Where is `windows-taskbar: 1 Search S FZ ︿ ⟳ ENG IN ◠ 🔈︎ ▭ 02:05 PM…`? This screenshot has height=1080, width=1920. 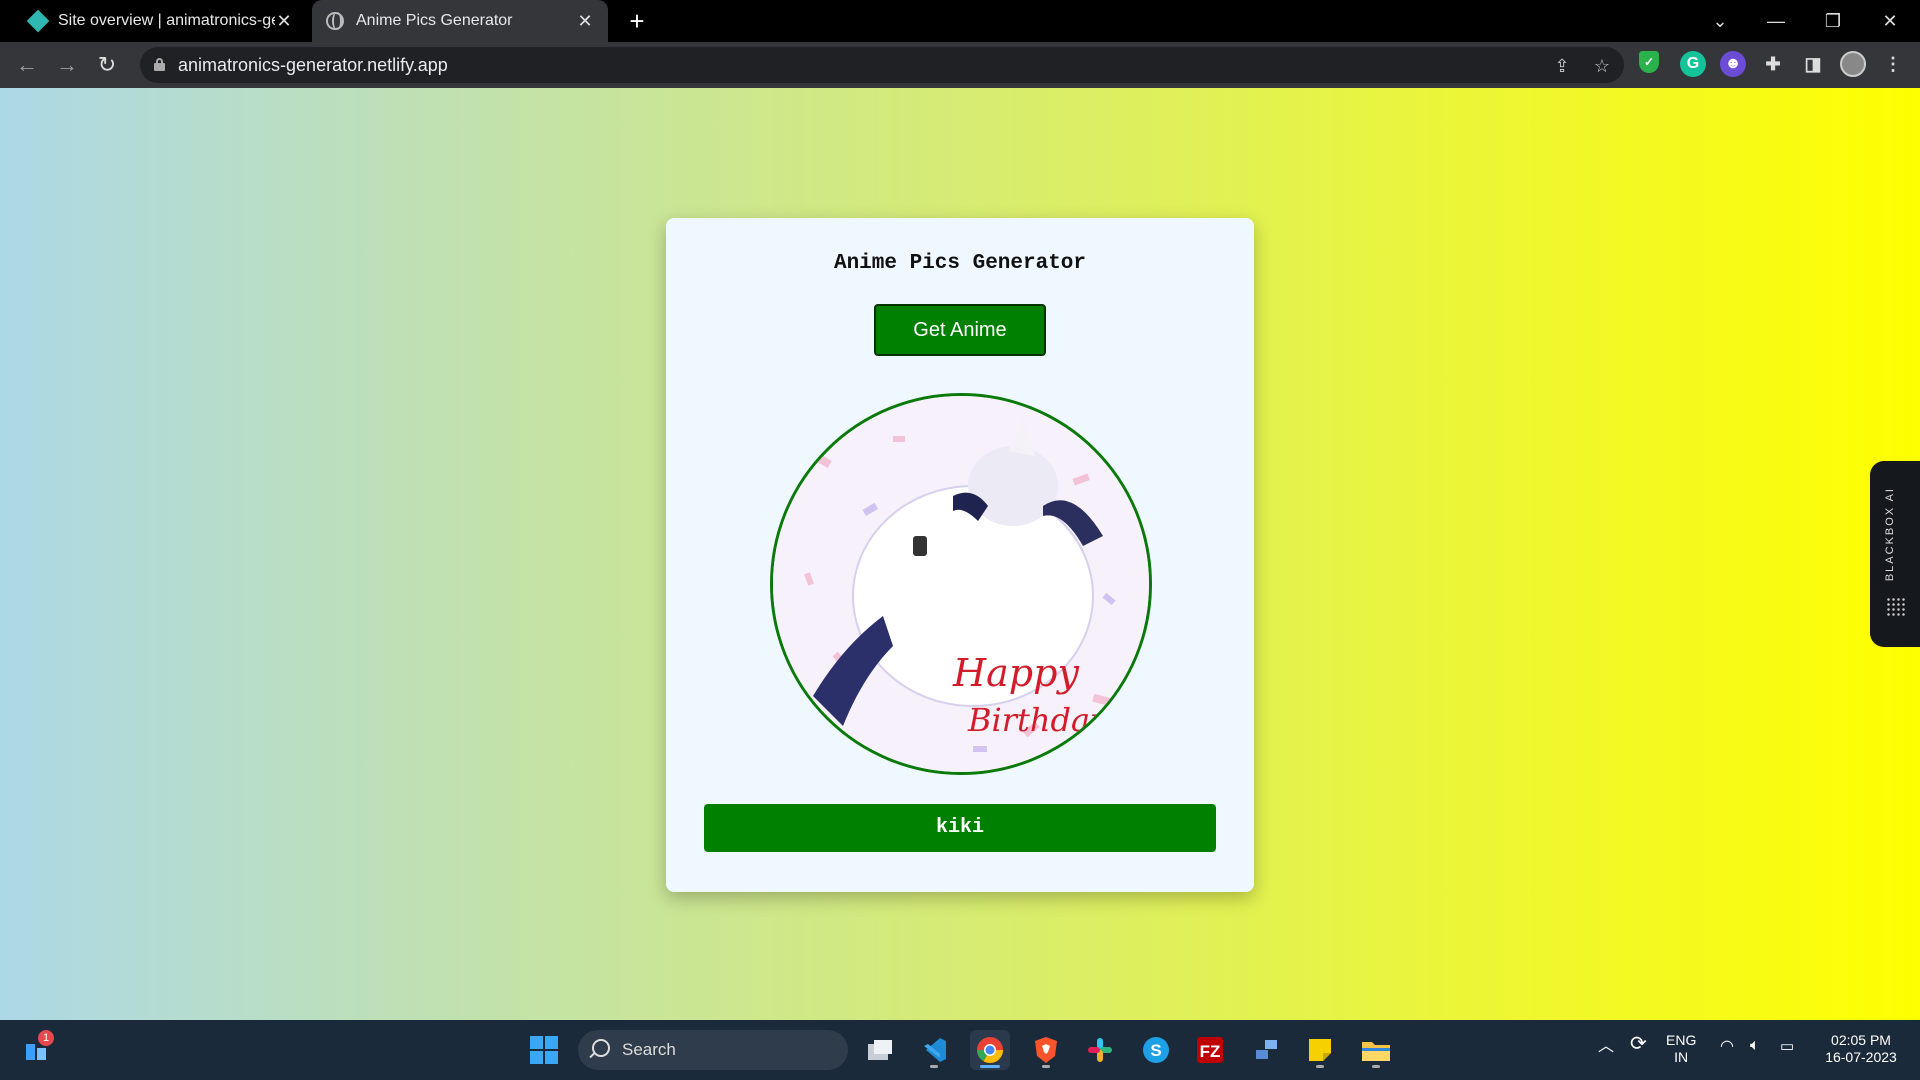 windows-taskbar: 1 Search S FZ ︿ ⟳ ENG IN ◠ 🔈︎ ▭ 02:05 PM… is located at coordinates (960, 1050).